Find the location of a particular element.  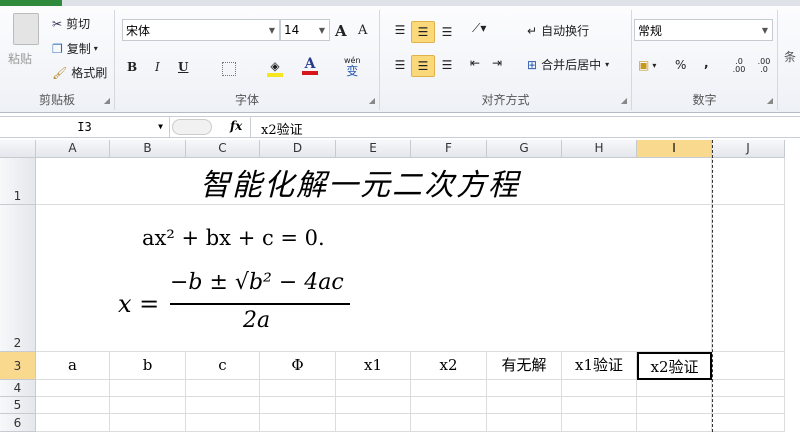

format-painter-button: 🖌 格式刷 is located at coordinates (79, 72).